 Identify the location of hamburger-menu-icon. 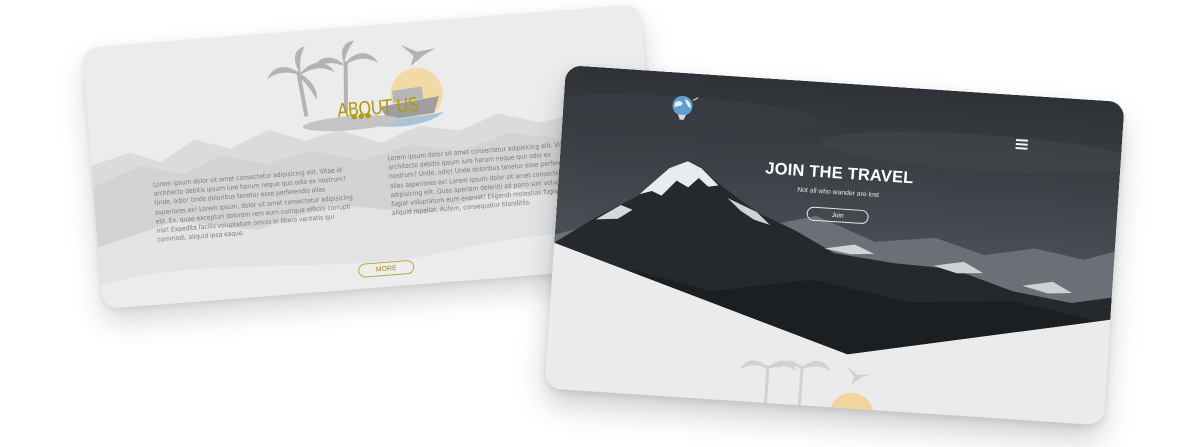
(1022, 144).